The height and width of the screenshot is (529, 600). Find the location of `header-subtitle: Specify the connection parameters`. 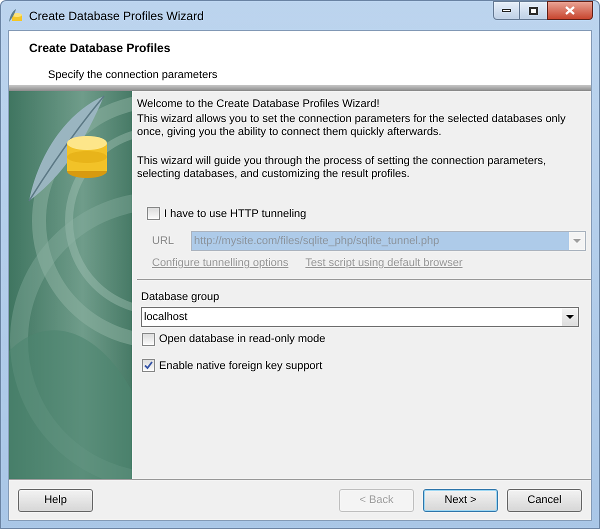

header-subtitle: Specify the connection parameters is located at coordinates (133, 75).